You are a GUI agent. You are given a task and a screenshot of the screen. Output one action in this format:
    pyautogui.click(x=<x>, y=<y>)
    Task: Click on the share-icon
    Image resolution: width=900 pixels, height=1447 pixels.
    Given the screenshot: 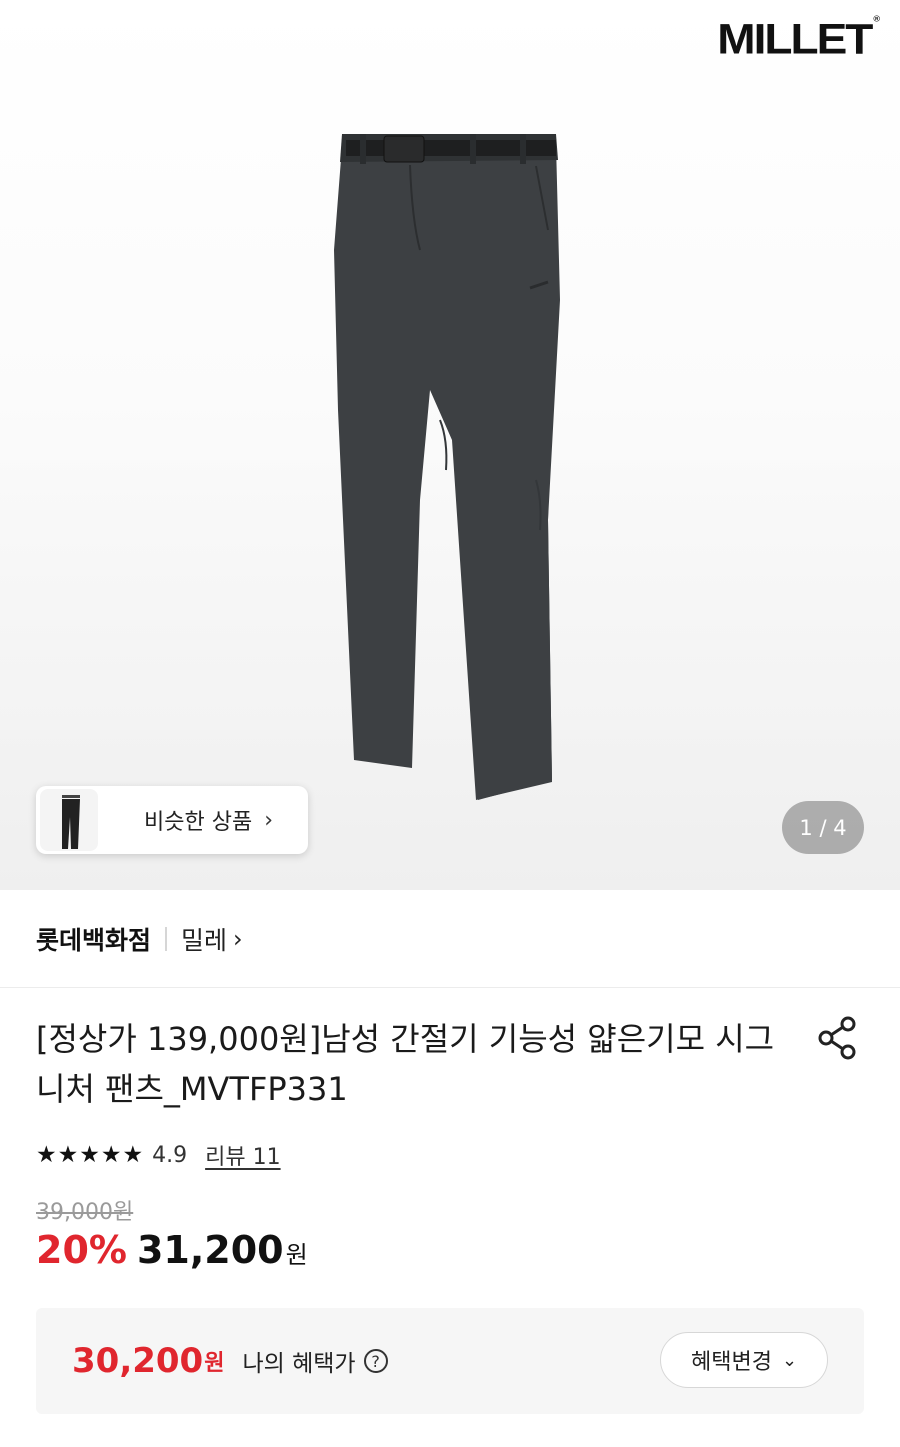 What is the action you would take?
    pyautogui.click(x=838, y=1038)
    